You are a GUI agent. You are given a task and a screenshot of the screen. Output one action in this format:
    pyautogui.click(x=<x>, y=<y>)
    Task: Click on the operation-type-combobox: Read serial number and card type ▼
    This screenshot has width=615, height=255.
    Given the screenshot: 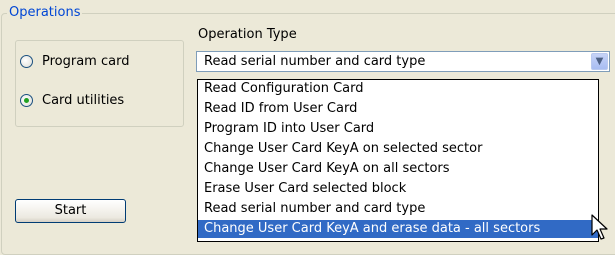 What is the action you would take?
    pyautogui.click(x=403, y=61)
    